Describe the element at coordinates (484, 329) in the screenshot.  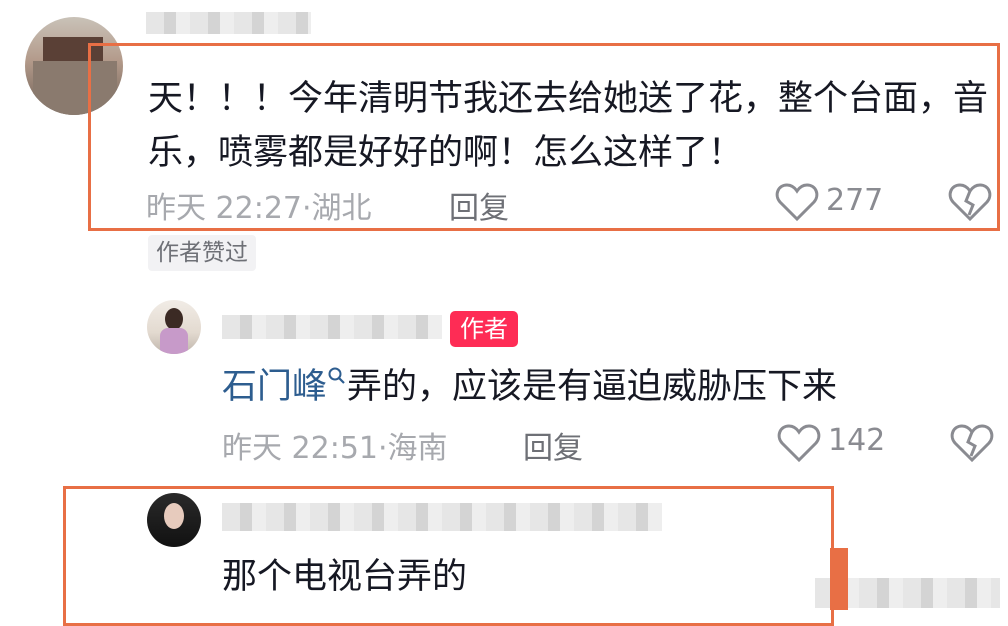
I see `author-badge: 作者` at that location.